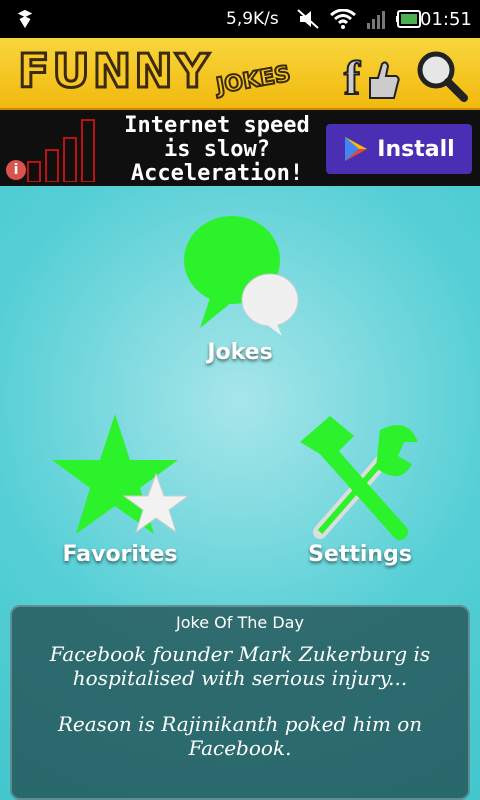  What do you see at coordinates (308, 19) in the screenshot?
I see `mute-icon` at bounding box center [308, 19].